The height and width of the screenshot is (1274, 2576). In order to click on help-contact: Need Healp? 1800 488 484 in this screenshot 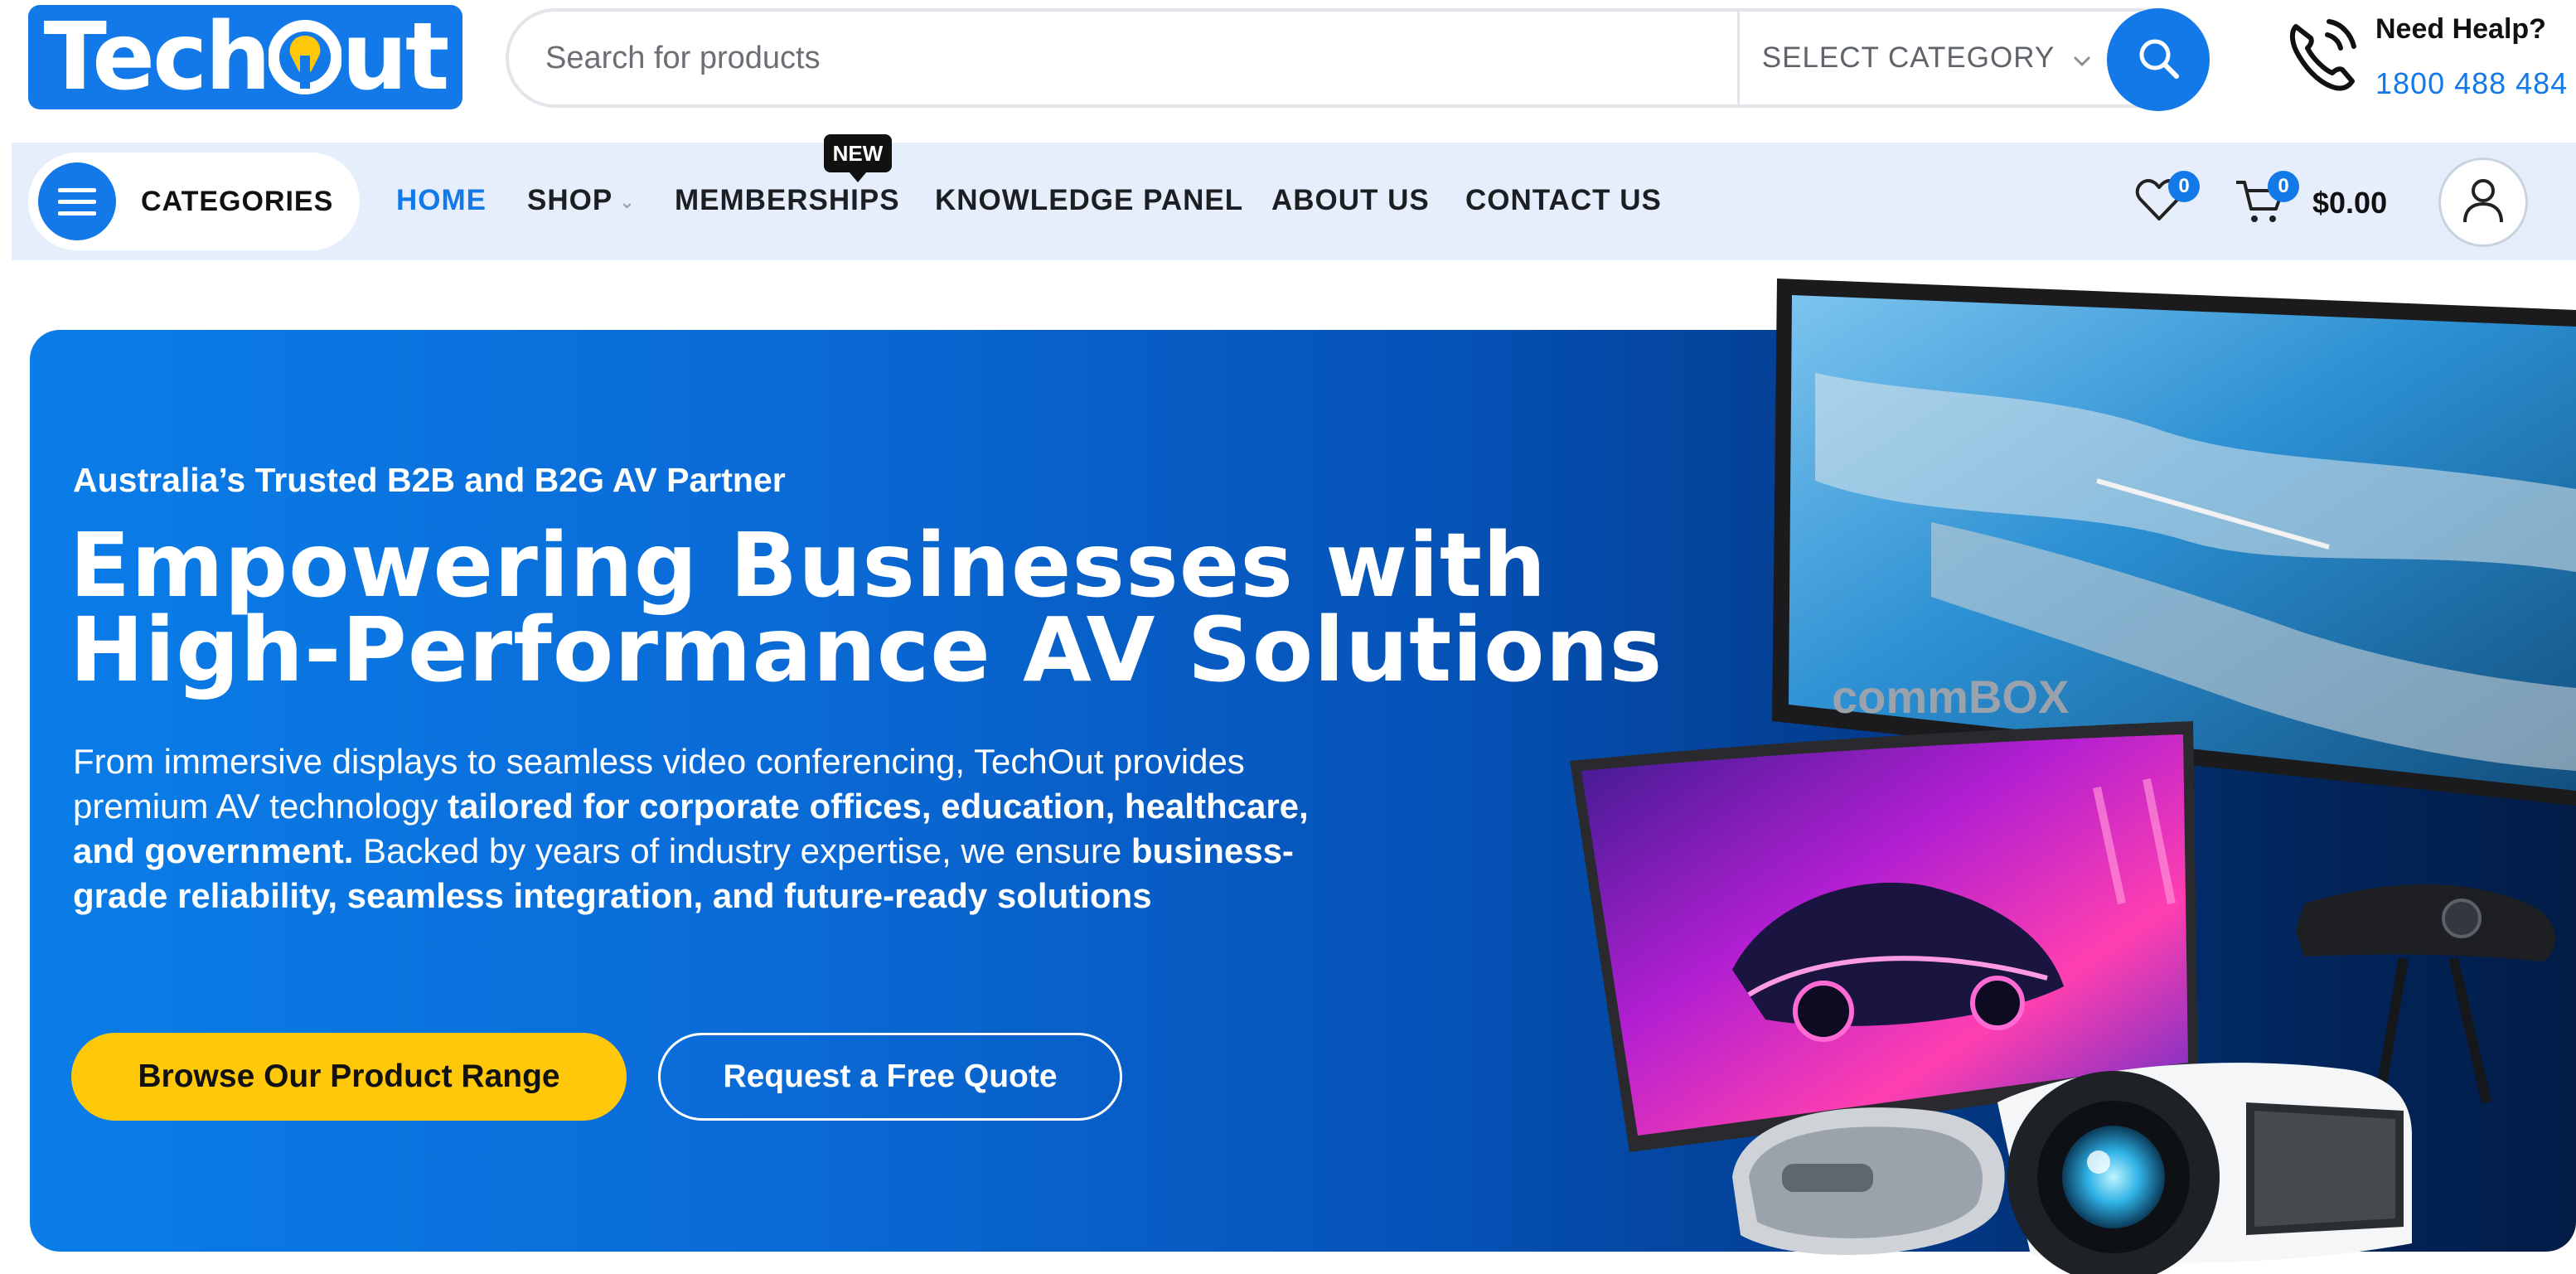, I will do `click(2430, 58)`.